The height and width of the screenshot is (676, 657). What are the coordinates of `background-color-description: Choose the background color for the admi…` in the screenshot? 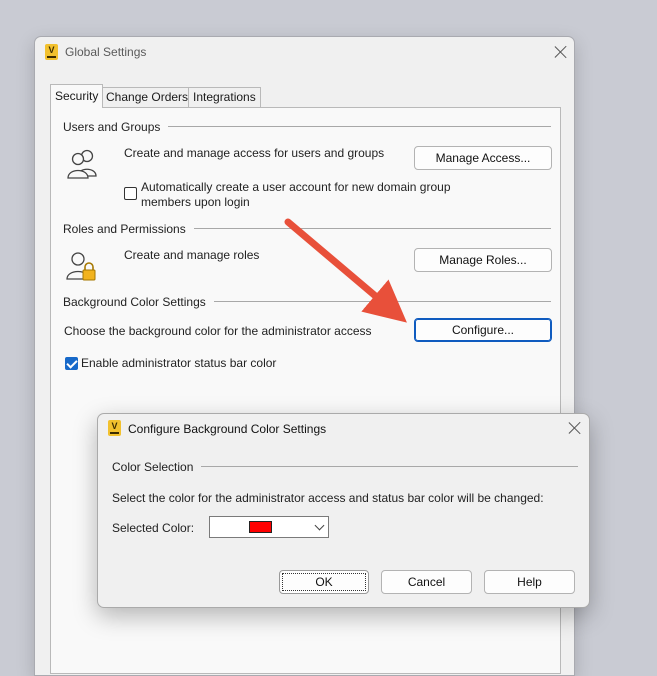 It's located at (218, 331).